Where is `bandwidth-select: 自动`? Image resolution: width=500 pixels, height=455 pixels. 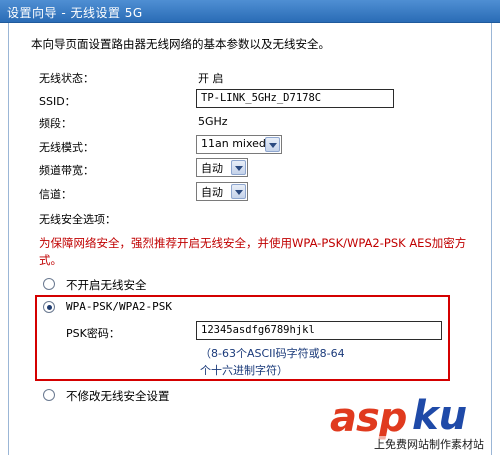 bandwidth-select: 自动 is located at coordinates (222, 167).